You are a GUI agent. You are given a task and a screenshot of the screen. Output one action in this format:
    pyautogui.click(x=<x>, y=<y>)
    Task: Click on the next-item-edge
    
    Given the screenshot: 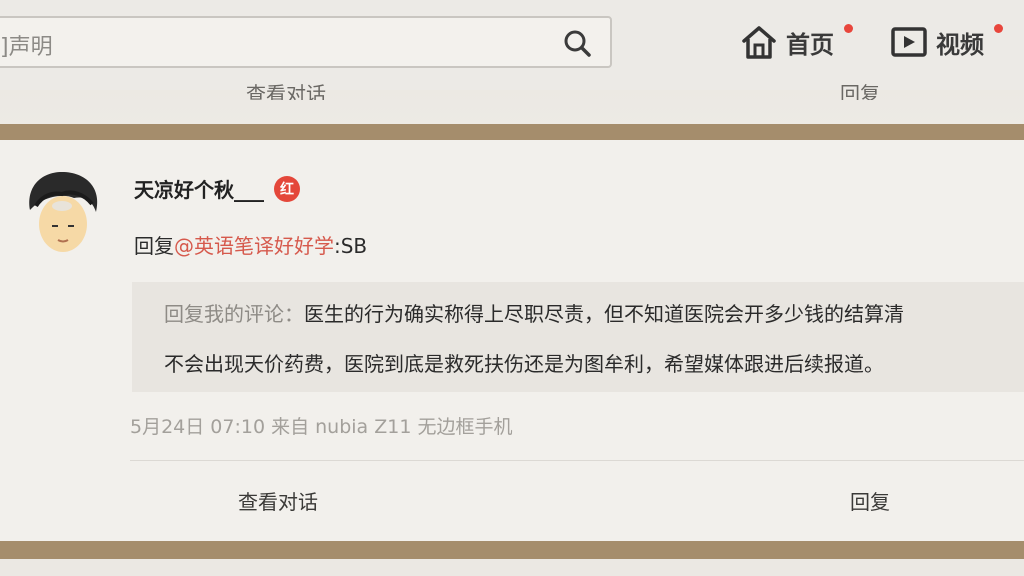 What is the action you would take?
    pyautogui.click(x=512, y=567)
    